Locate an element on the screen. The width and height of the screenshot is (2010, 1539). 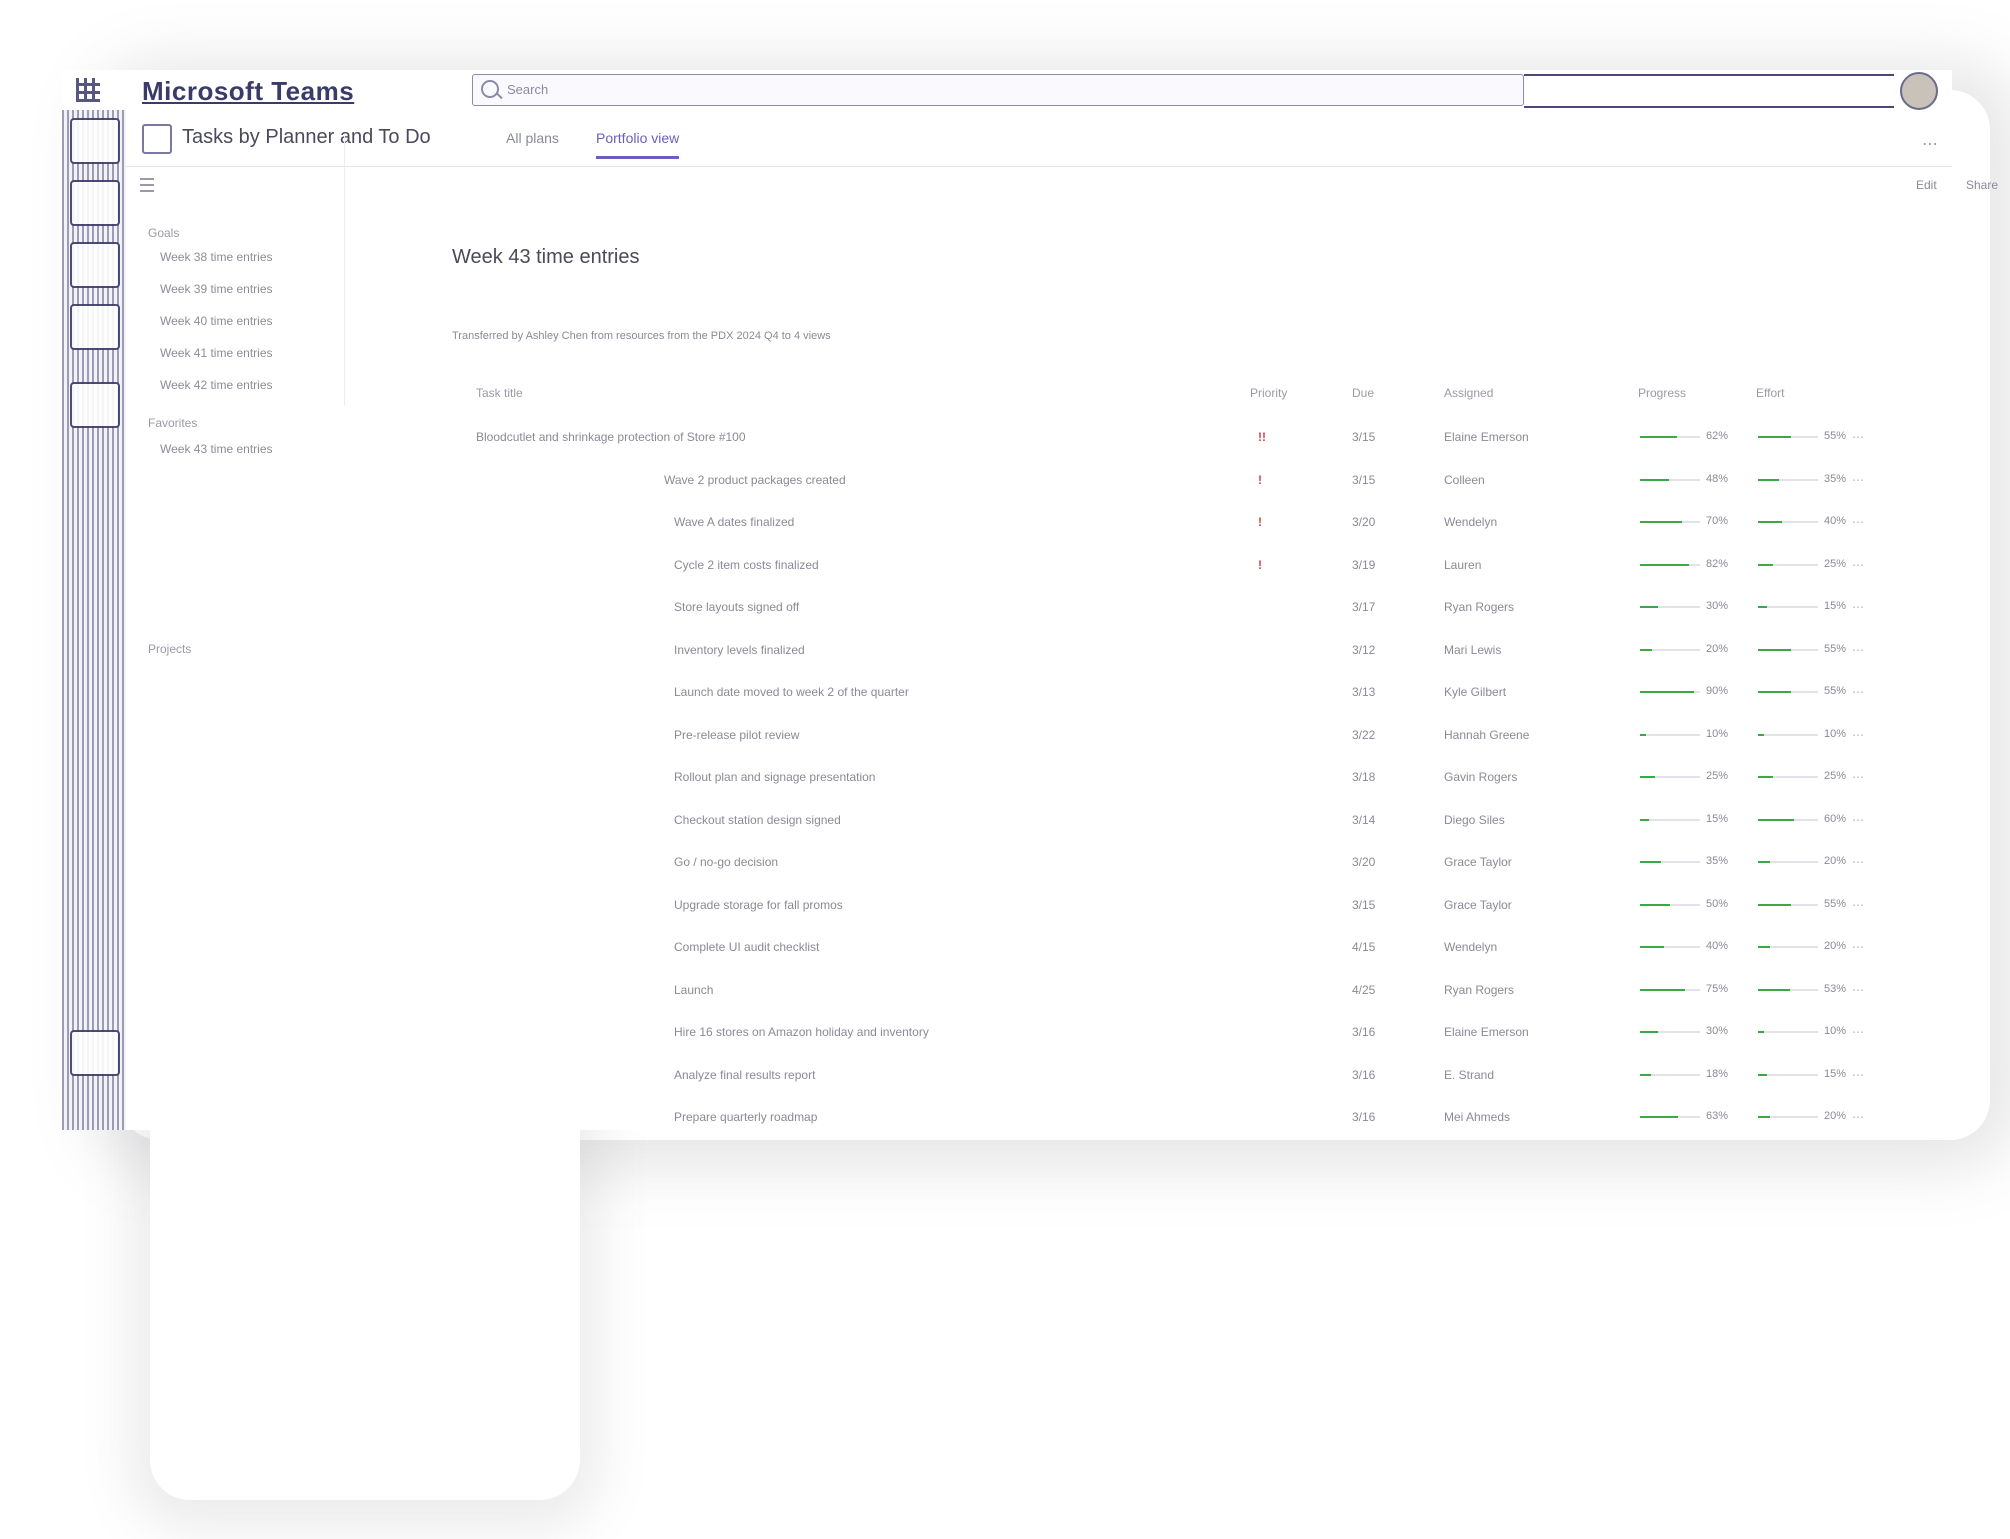
task-title: Wave A dates finalized is located at coordinates (734, 522).